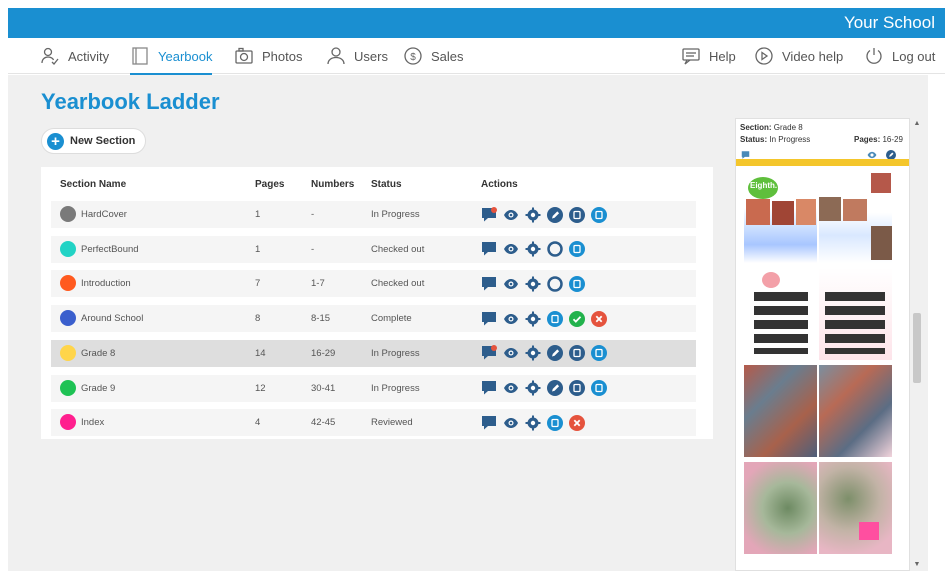  Describe the element at coordinates (392, 423) in the screenshot. I see `status-cell: Reviewed` at that location.